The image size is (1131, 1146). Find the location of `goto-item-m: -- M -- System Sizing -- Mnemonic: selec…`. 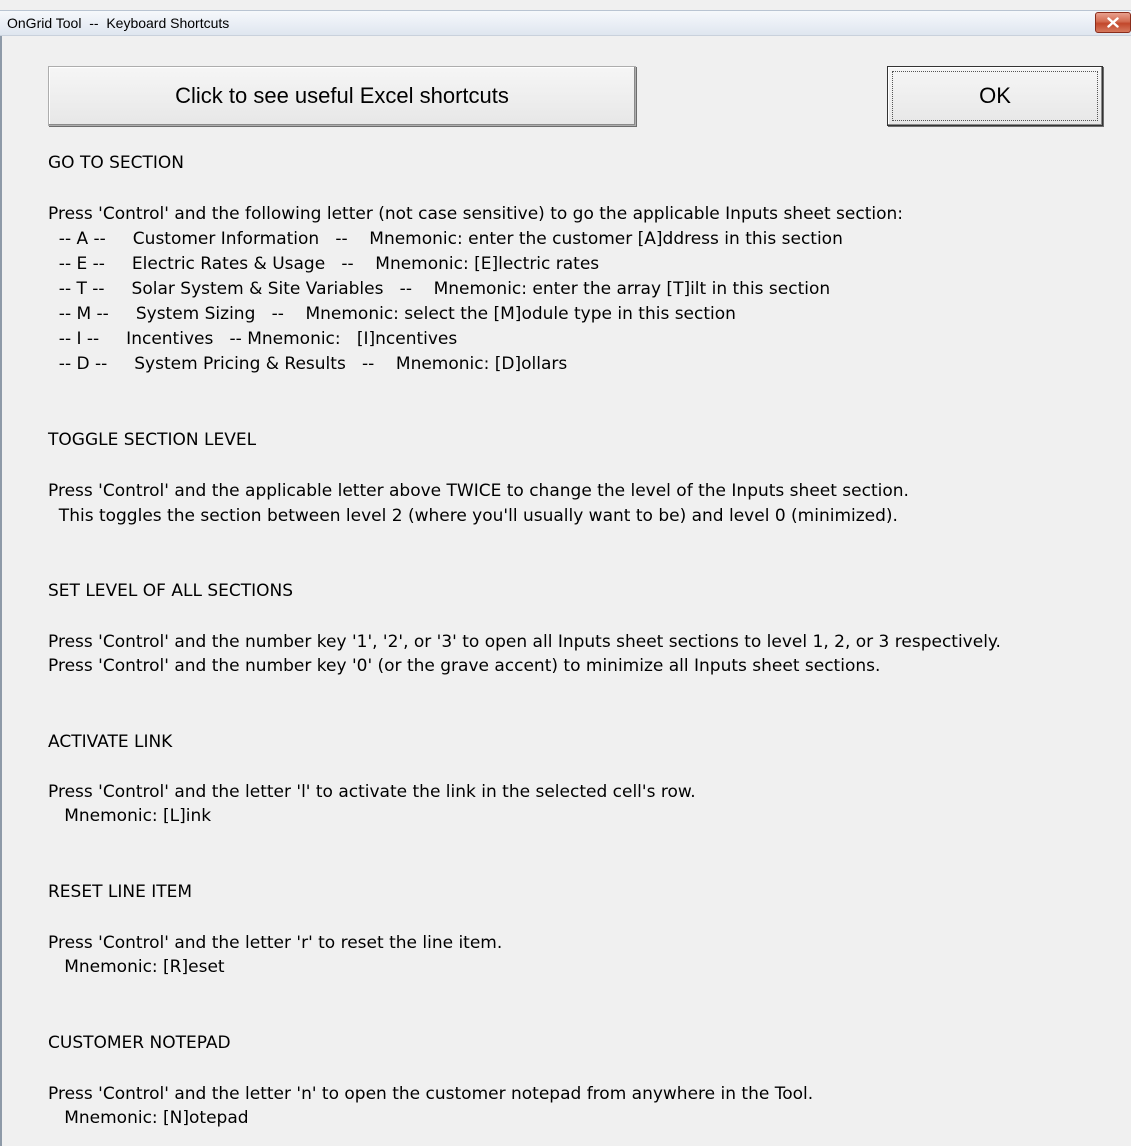

goto-item-m: -- M -- System Sizing -- Mnemonic: selec… is located at coordinates (392, 314).